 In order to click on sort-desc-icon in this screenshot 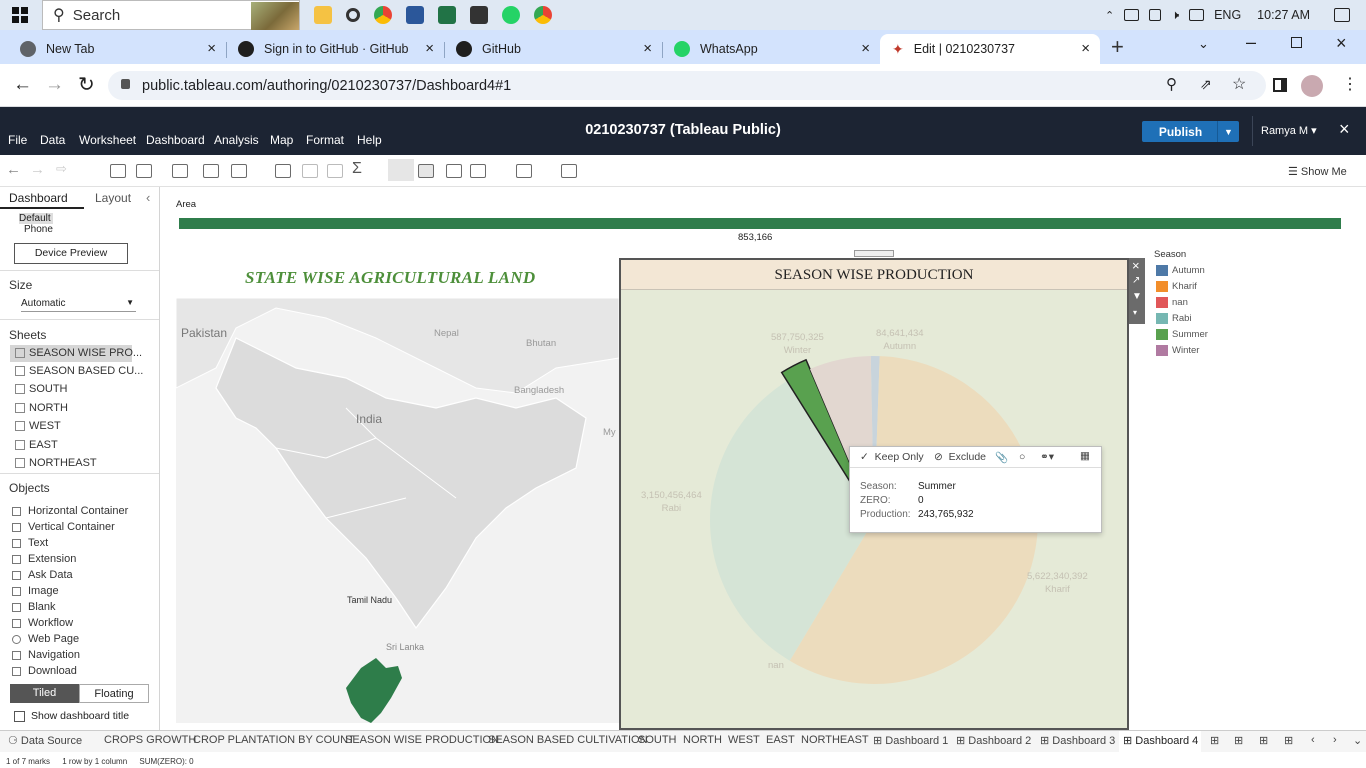, I will do `click(335, 171)`.